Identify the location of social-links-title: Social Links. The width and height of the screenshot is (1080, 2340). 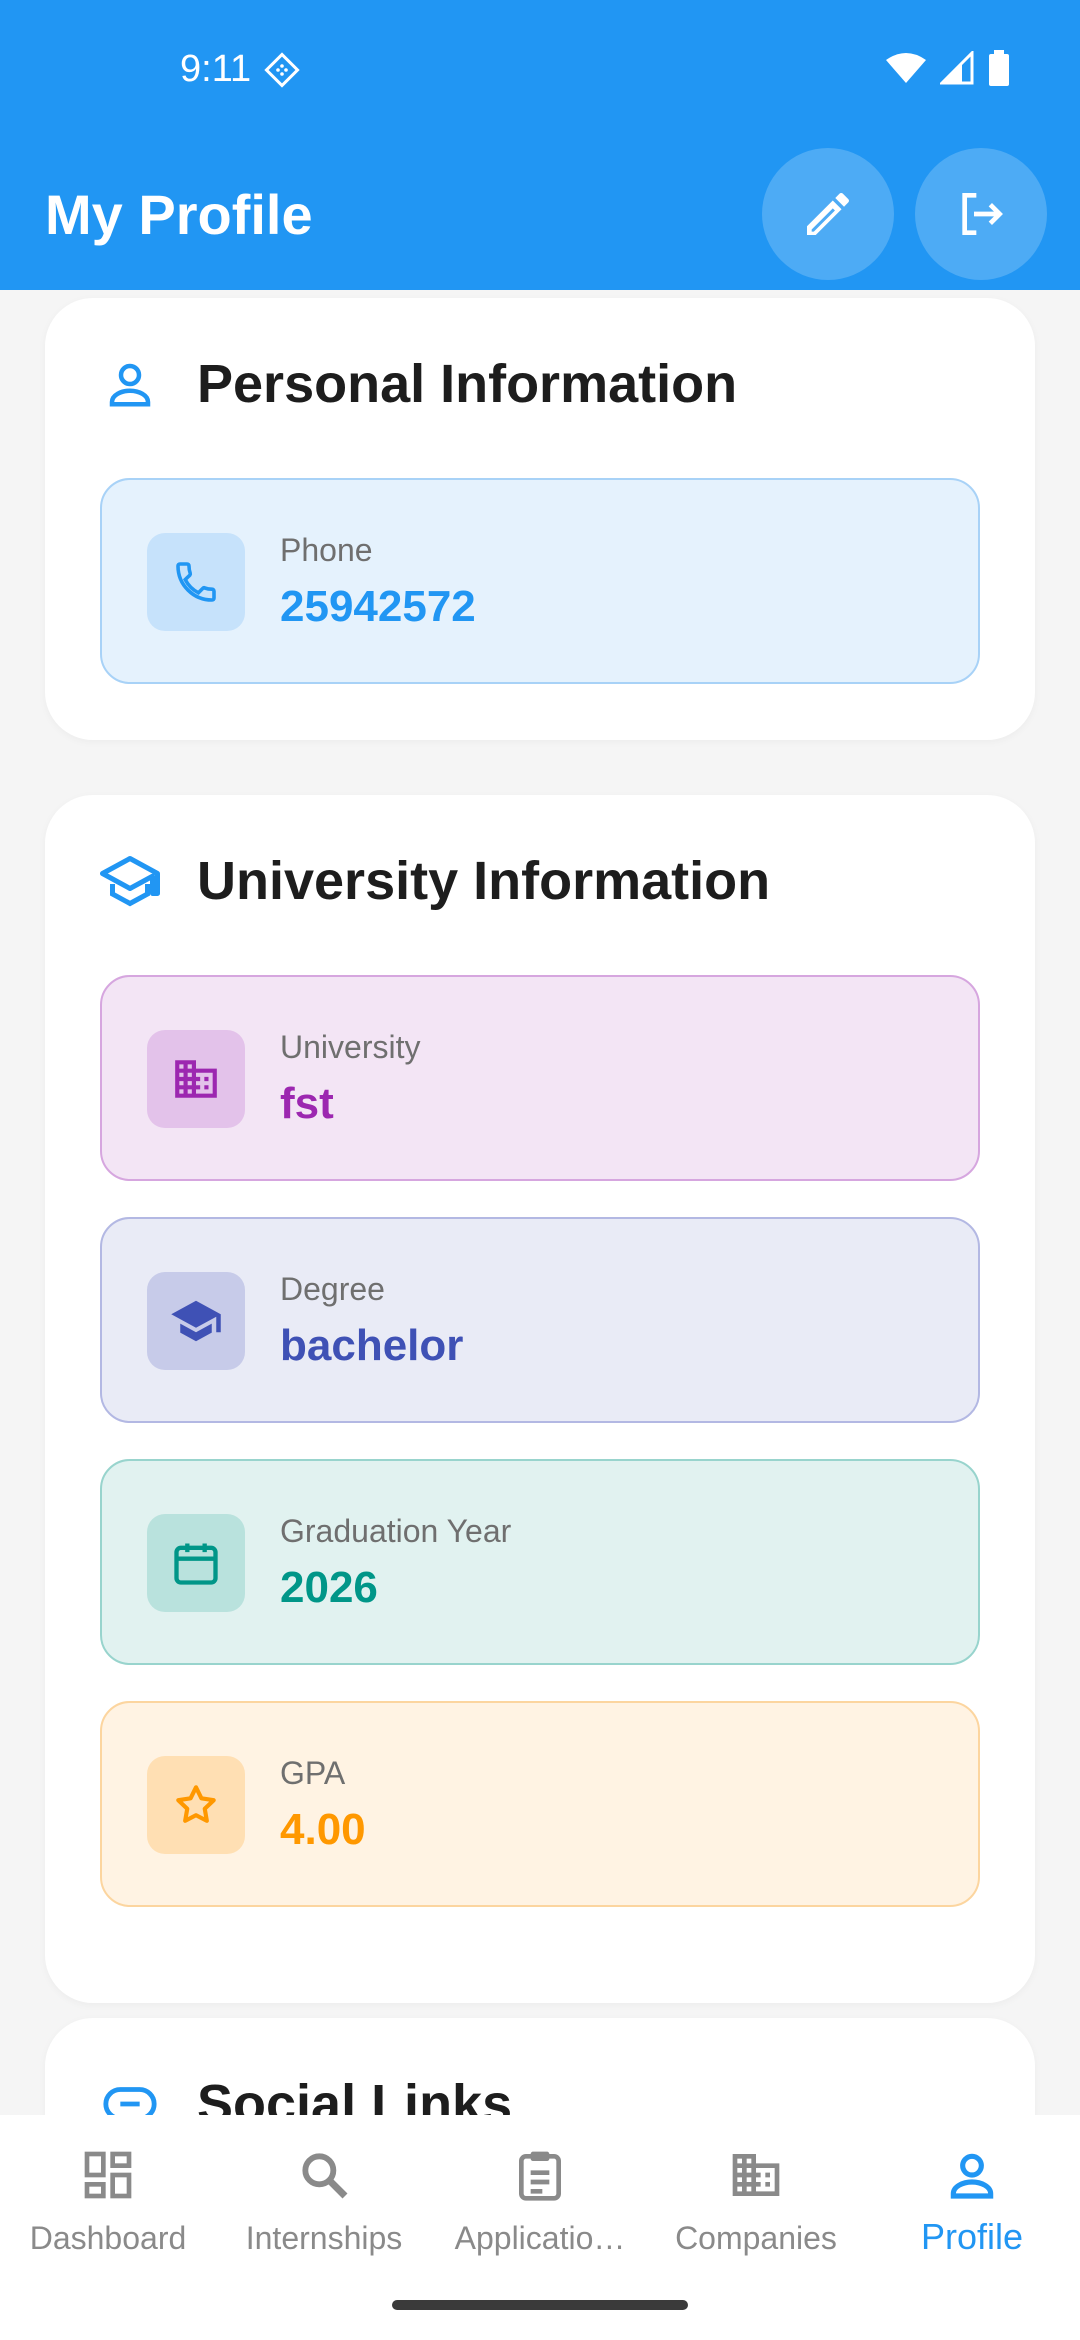
(355, 2094).